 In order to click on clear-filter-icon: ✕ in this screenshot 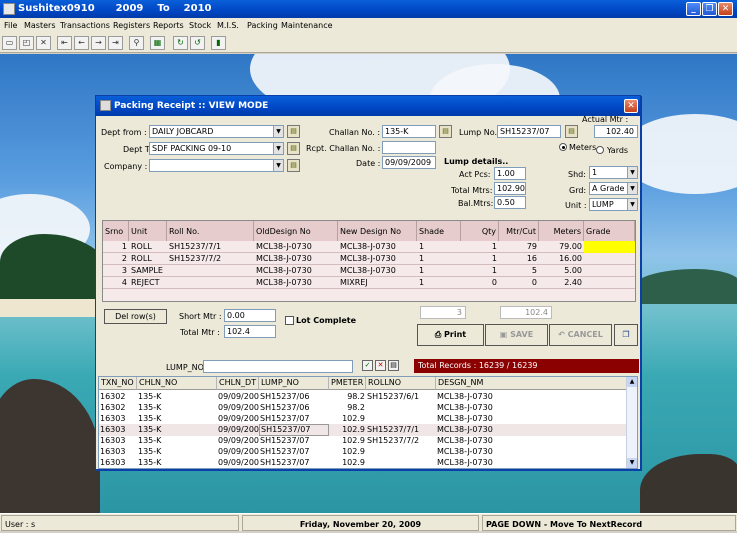, I will do `click(380, 365)`.